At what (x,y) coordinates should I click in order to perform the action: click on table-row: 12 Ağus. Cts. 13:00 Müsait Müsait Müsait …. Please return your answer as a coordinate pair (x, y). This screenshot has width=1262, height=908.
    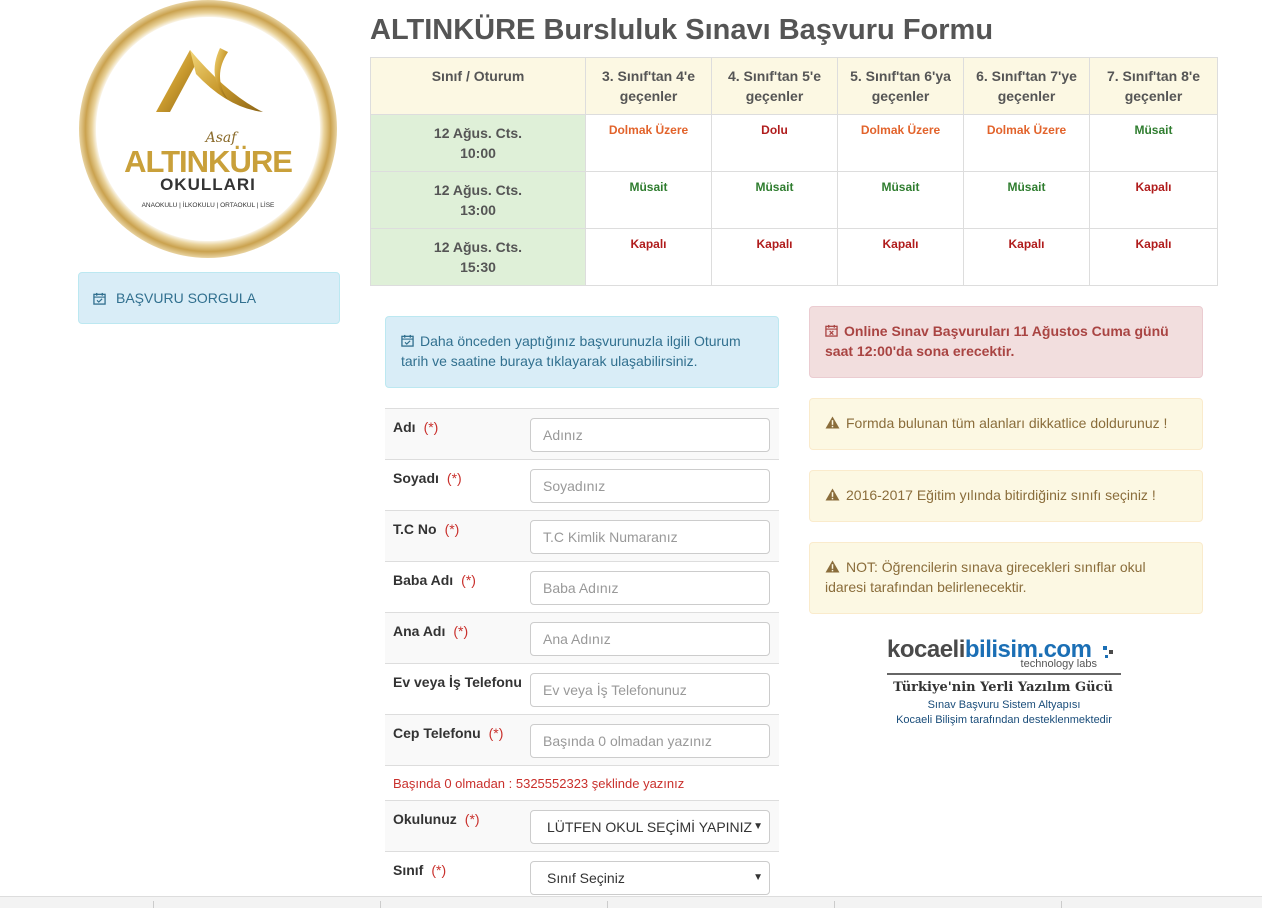
    Looking at the image, I should click on (794, 200).